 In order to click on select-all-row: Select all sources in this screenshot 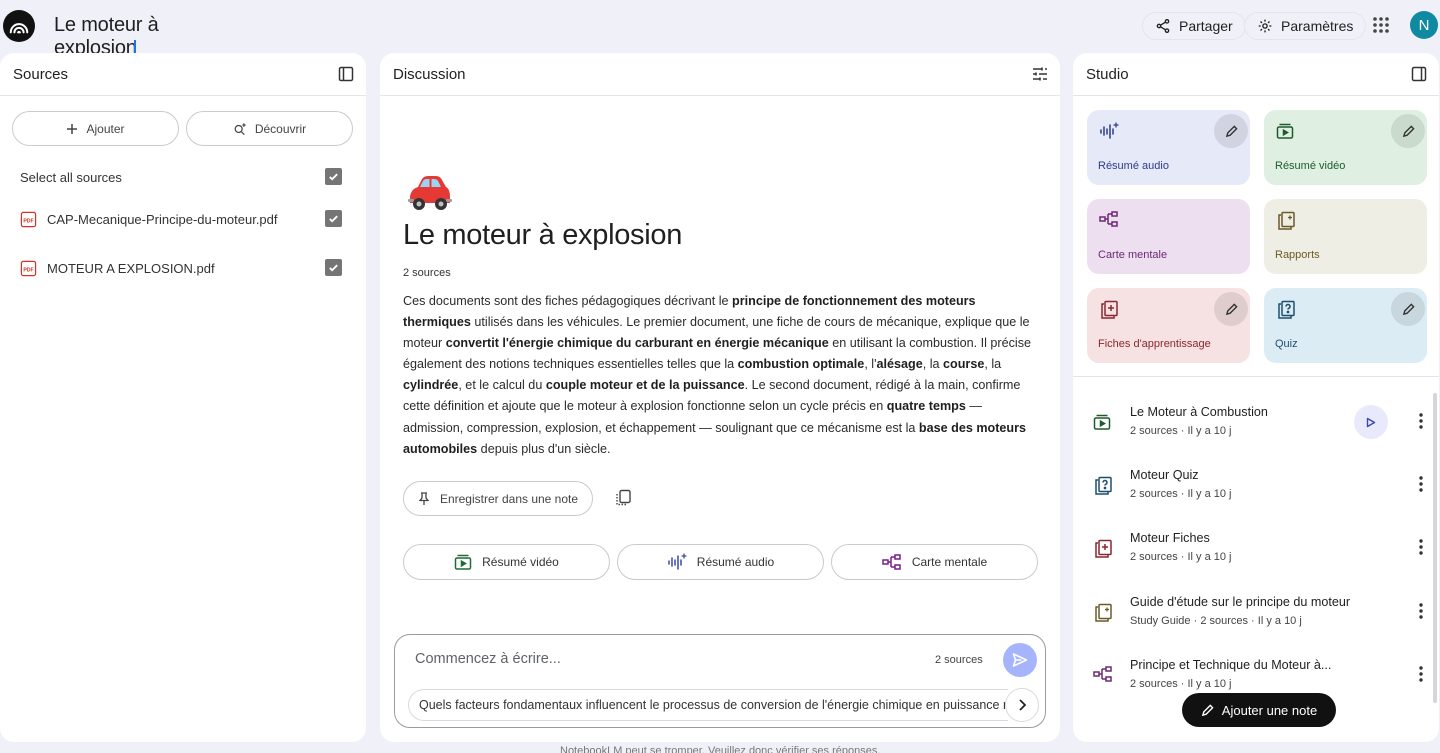, I will do `click(183, 177)`.